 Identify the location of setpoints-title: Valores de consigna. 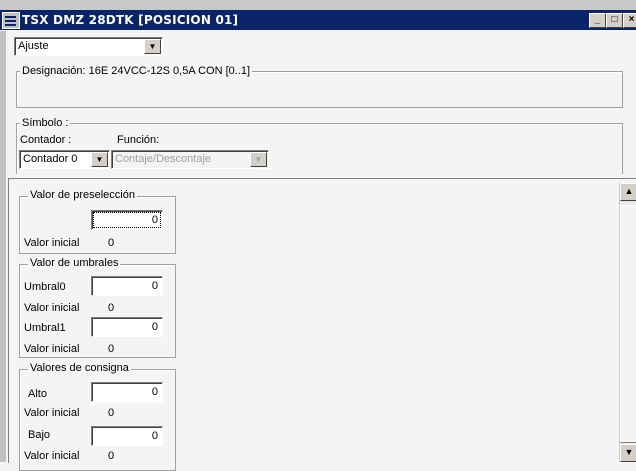
(79, 368).